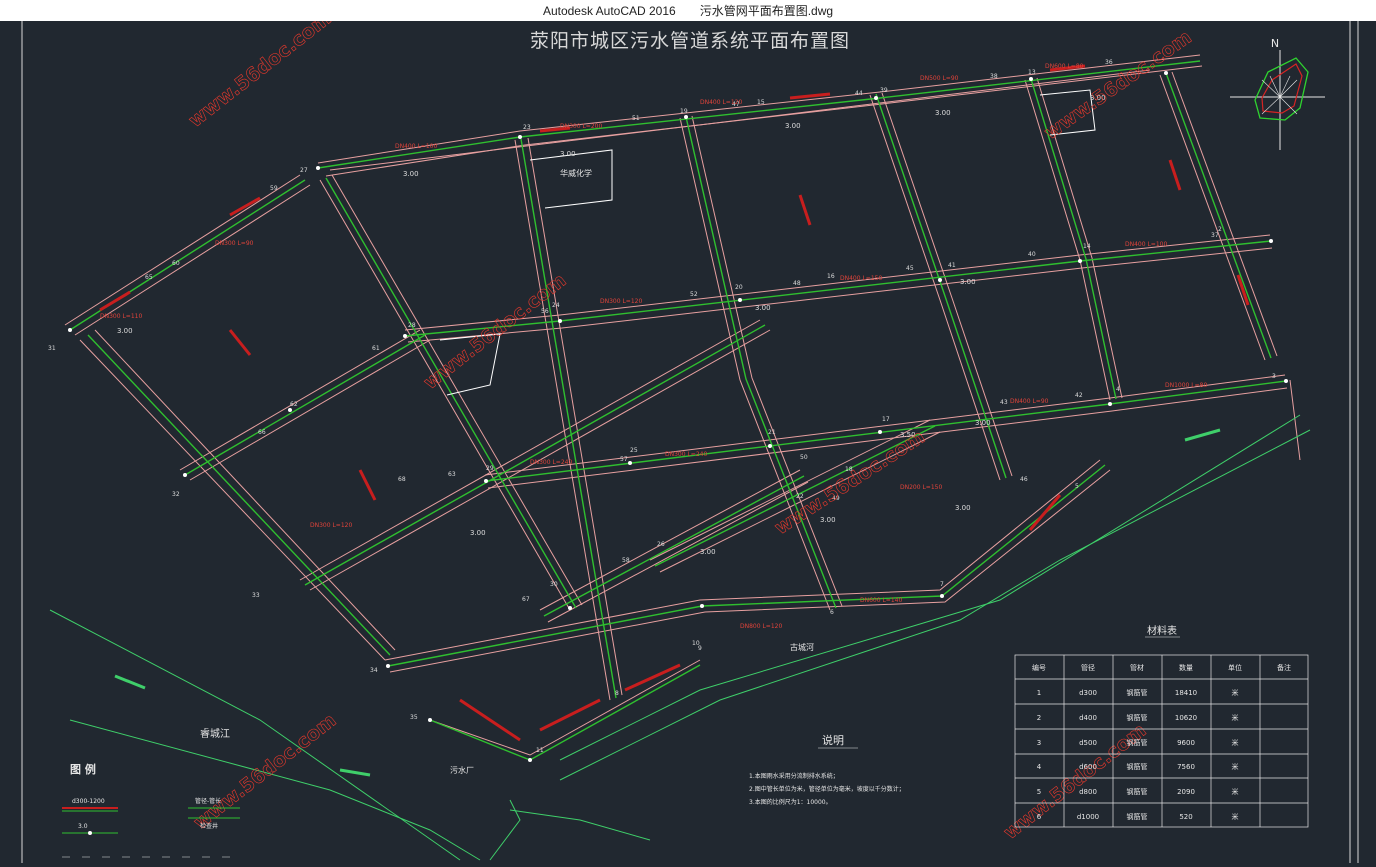 The image size is (1376, 867). I want to click on svg-text: 9600, so click(1186, 743).